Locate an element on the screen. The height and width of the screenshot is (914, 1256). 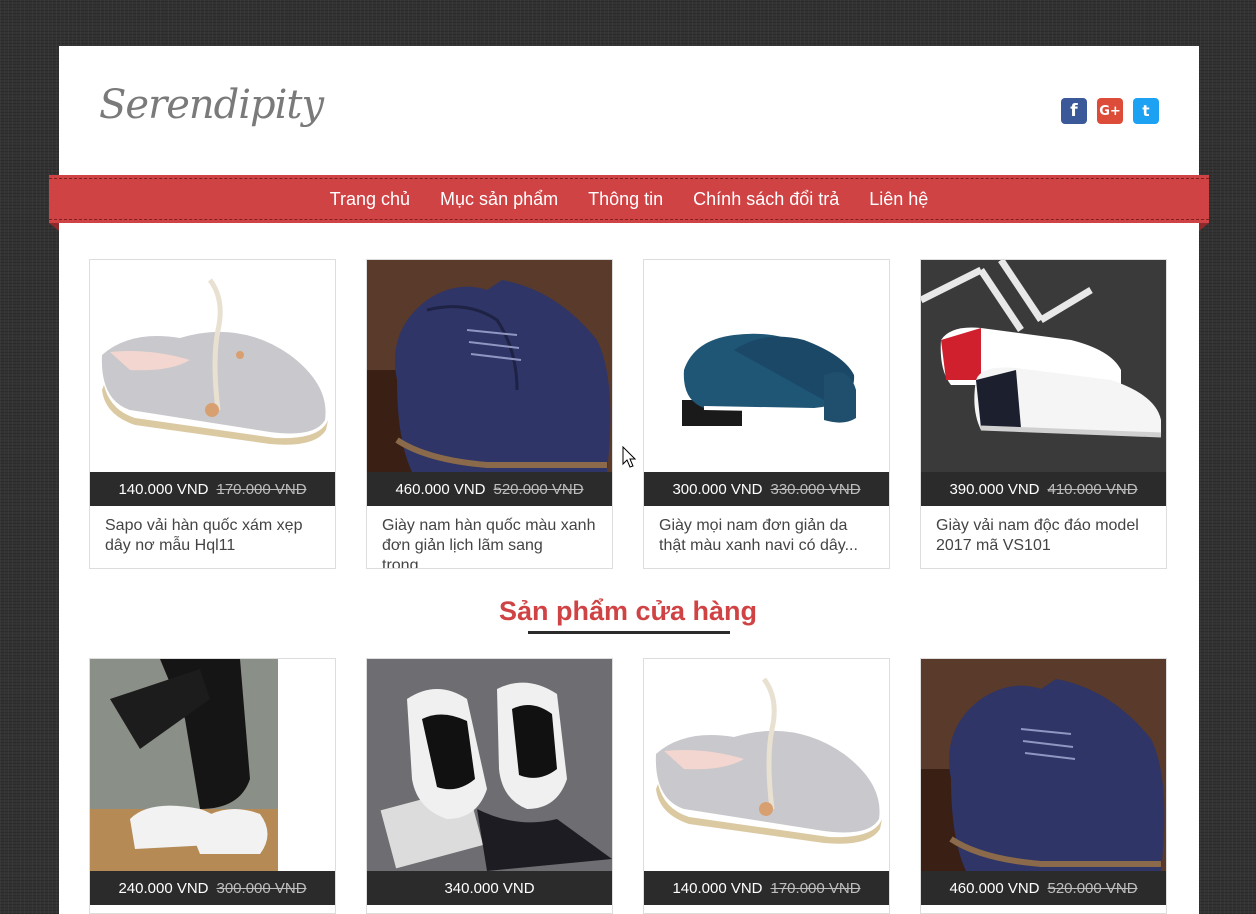
product-card: 460.000 VND 520.000 VND is located at coordinates (1043, 786).